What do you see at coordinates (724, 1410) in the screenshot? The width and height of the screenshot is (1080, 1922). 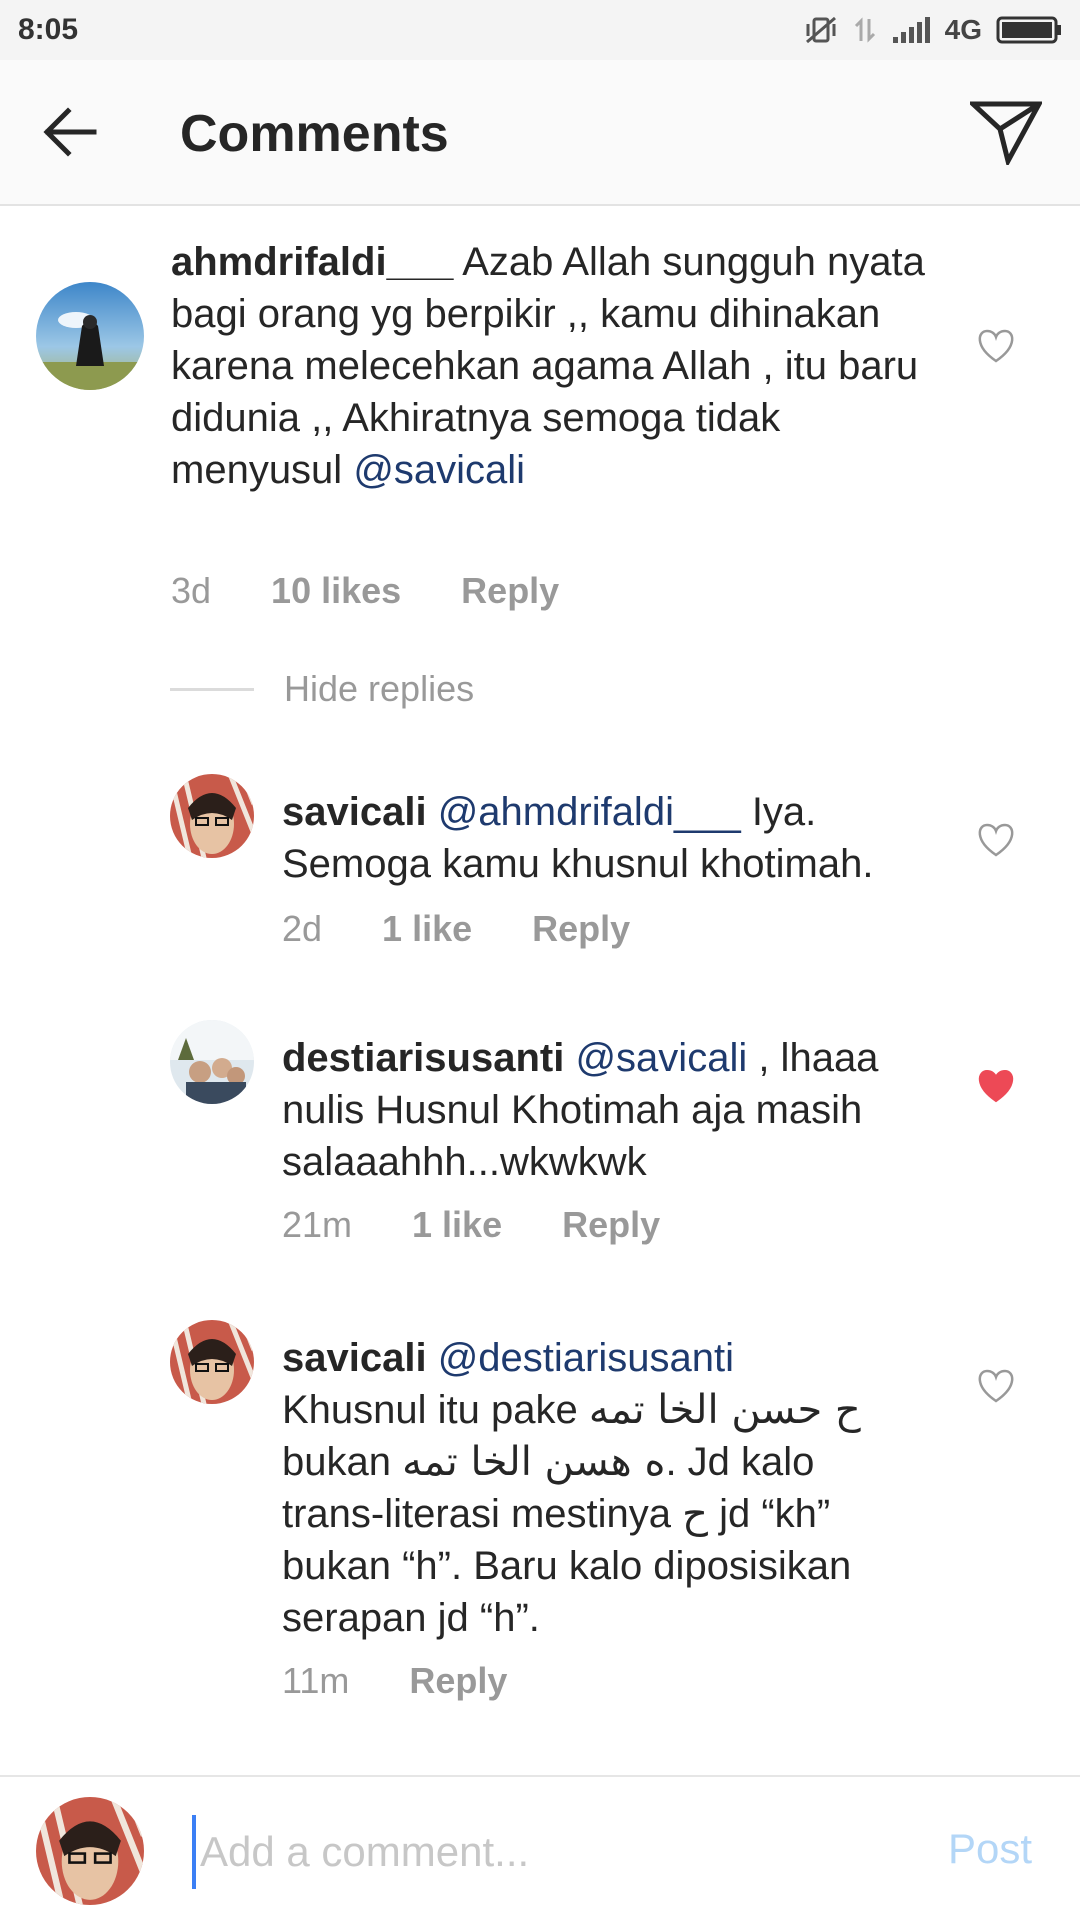 I see `arabic-text: ح حسن الخا تمه` at bounding box center [724, 1410].